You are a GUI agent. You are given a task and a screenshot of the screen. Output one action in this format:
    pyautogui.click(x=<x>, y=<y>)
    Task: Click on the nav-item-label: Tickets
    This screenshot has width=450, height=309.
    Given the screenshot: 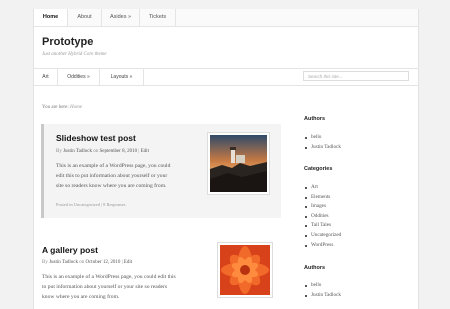 What is the action you would take?
    pyautogui.click(x=157, y=17)
    